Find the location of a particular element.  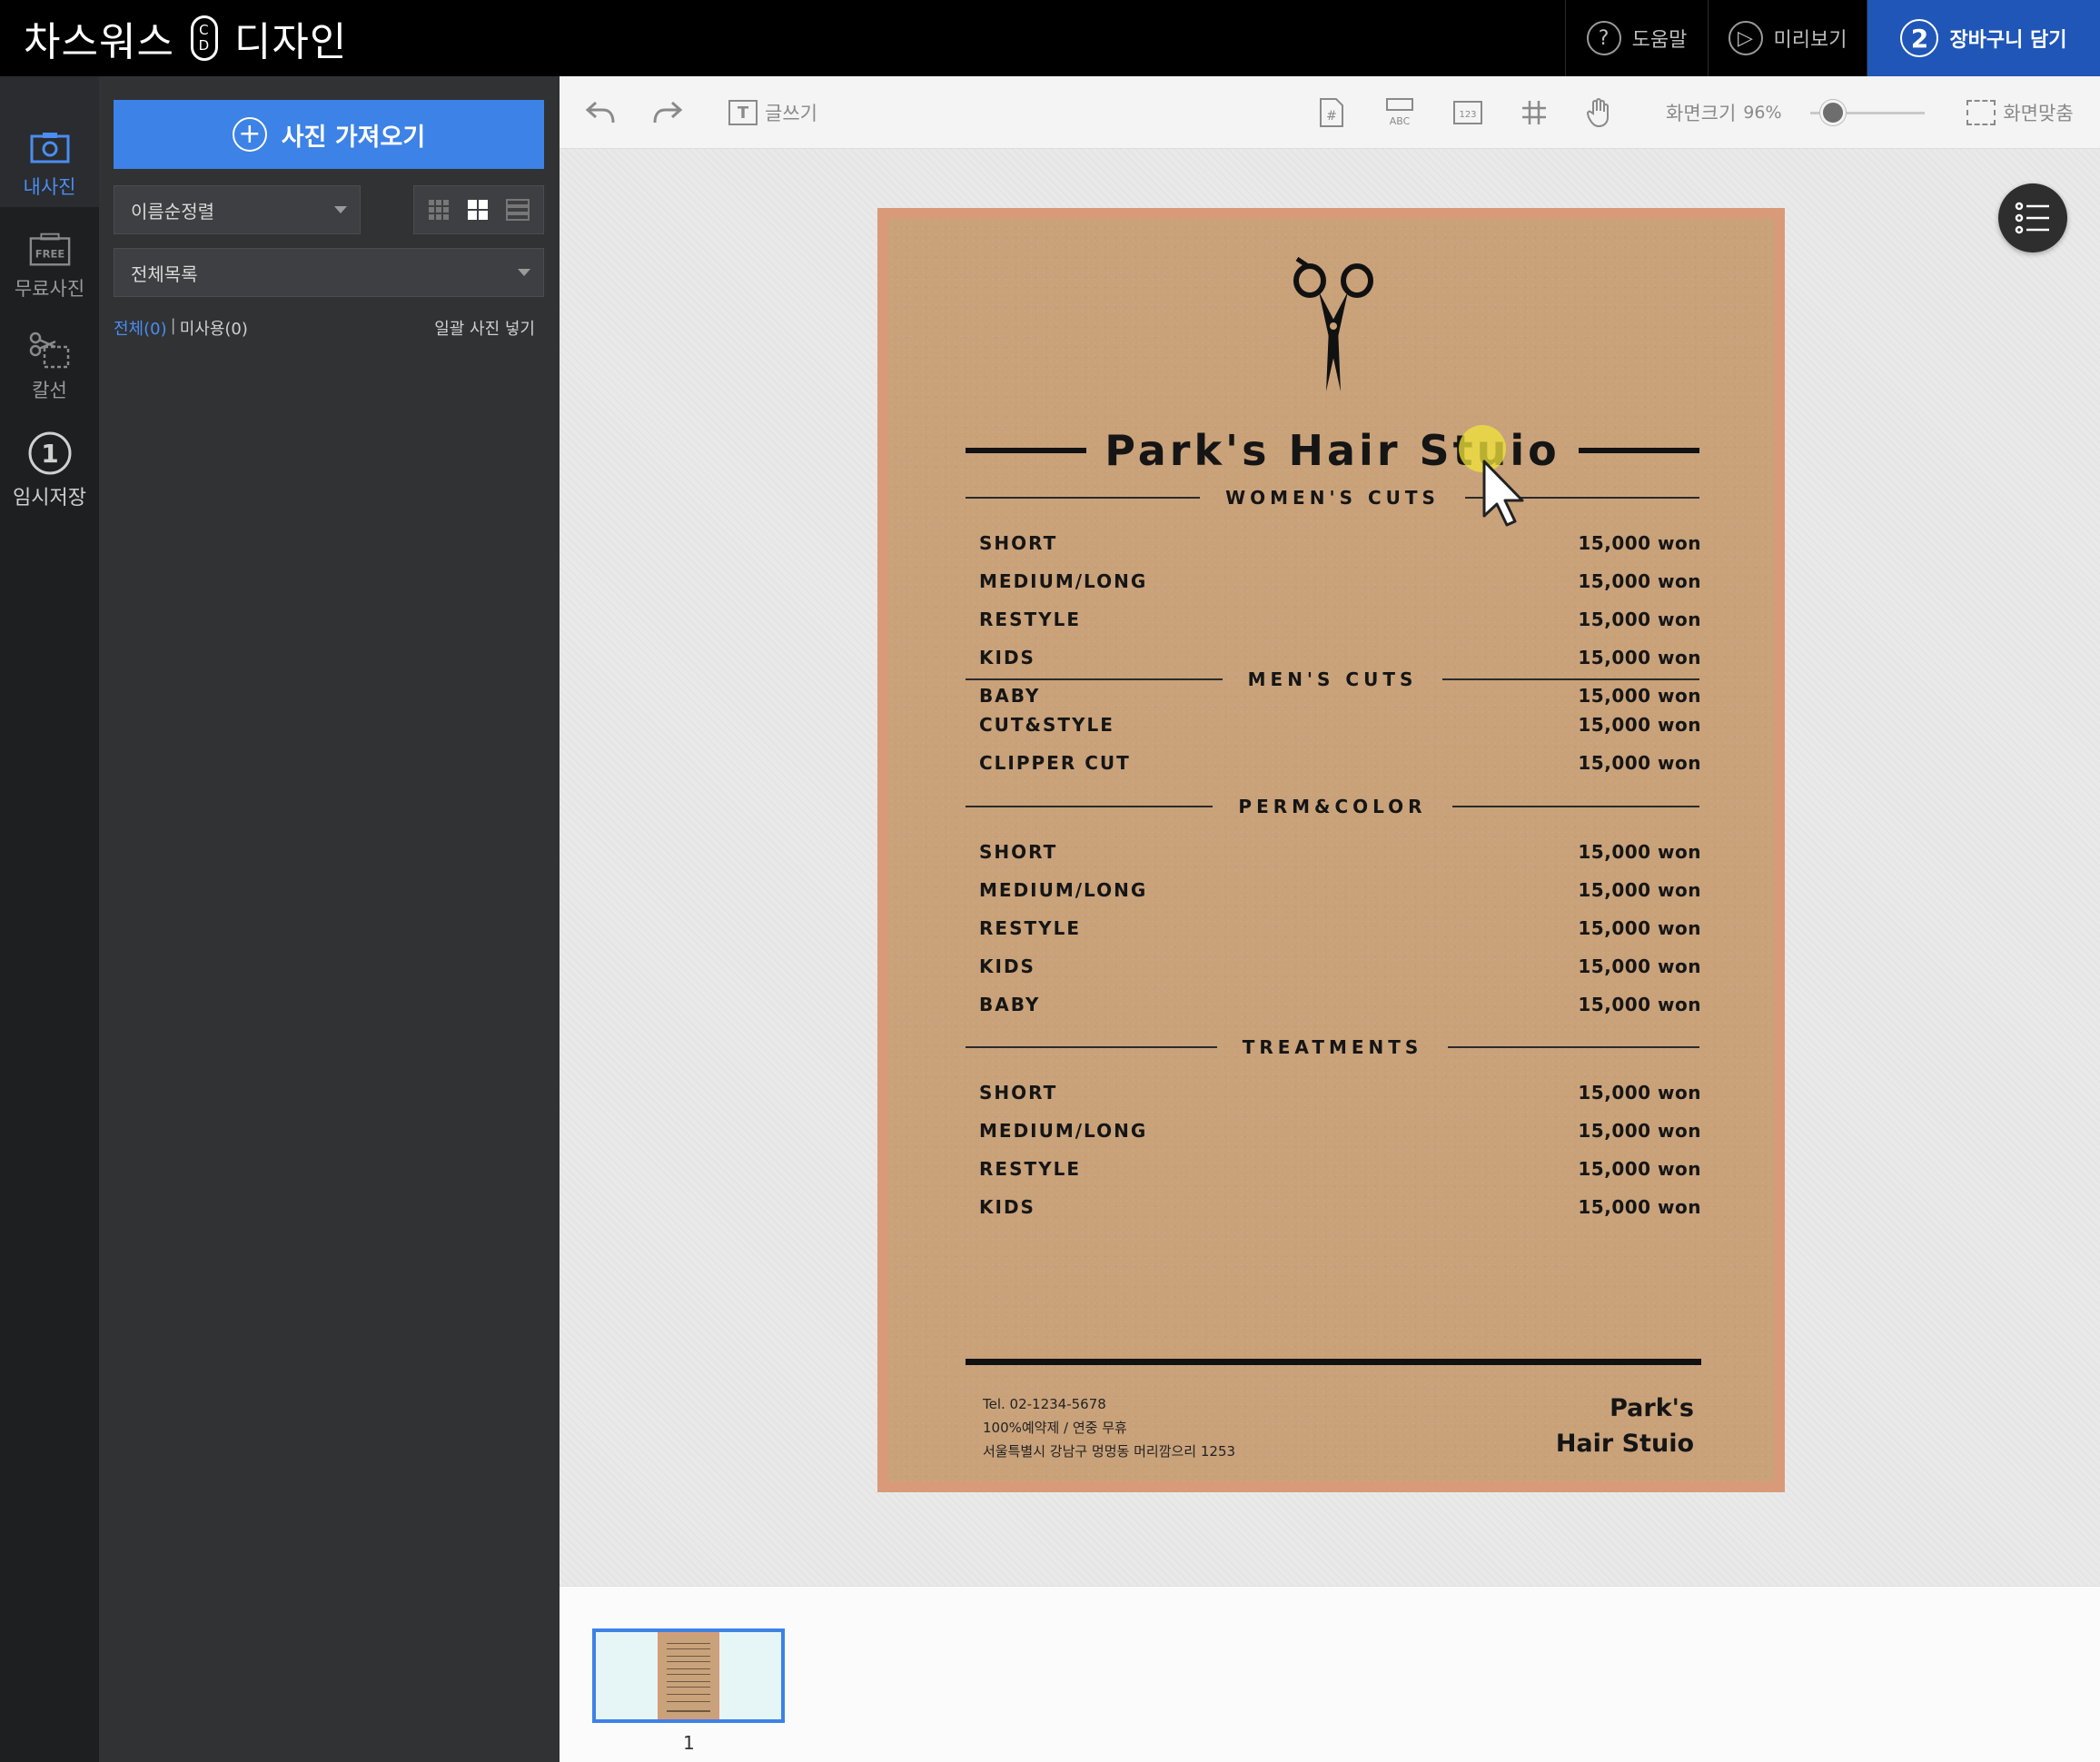

bulk-insert-photos-link: 일괄 사진 넣기 is located at coordinates (489, 328).